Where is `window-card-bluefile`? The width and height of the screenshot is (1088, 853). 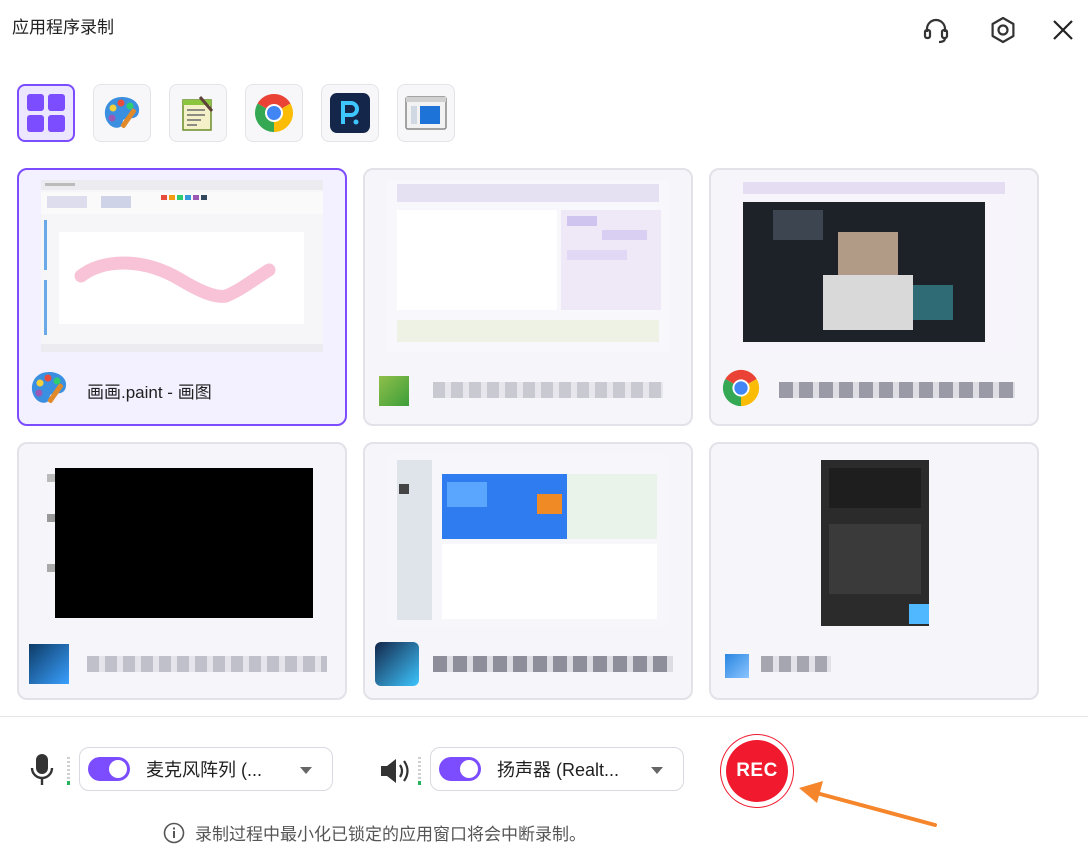 window-card-bluefile is located at coordinates (528, 571).